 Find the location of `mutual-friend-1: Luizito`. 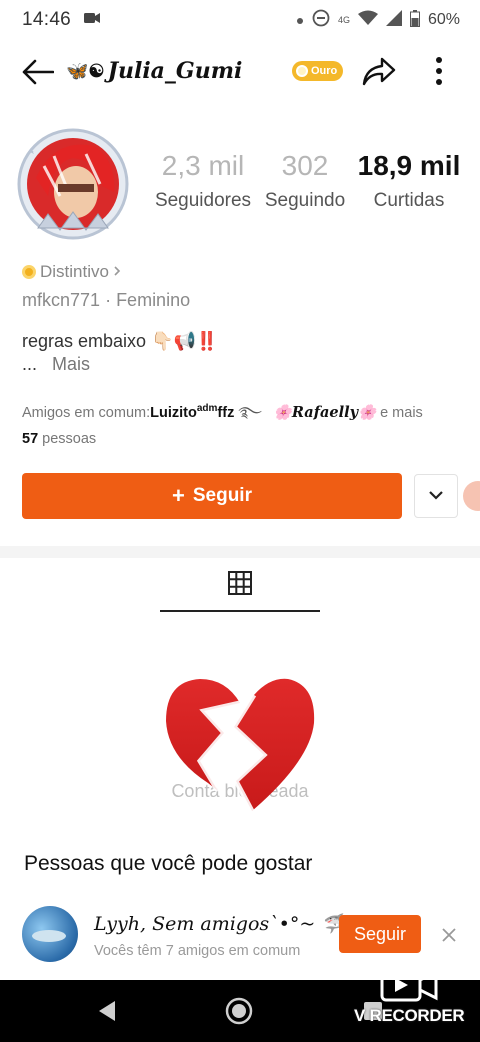

mutual-friend-1: Luizito is located at coordinates (173, 412).